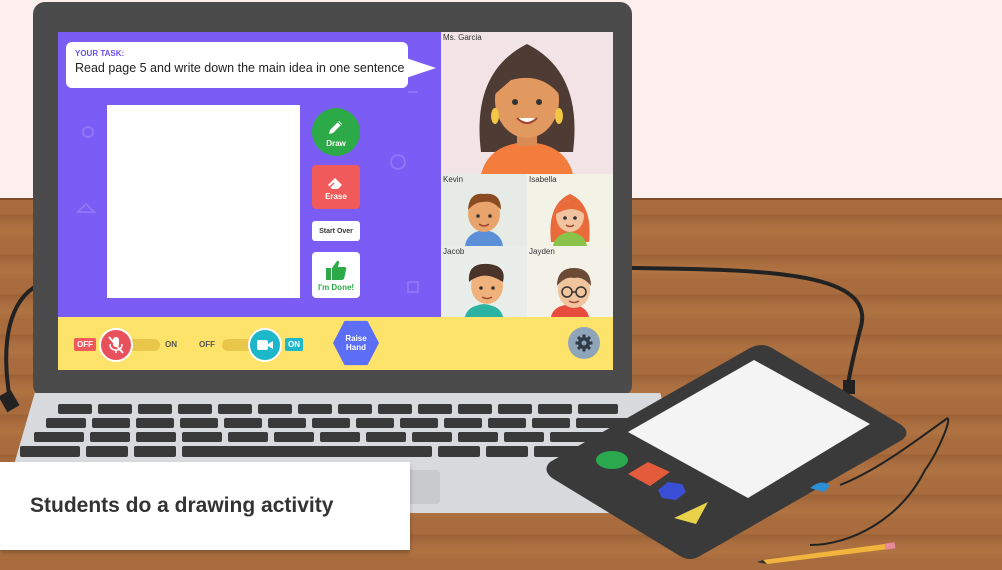 Image resolution: width=1002 pixels, height=570 pixels. I want to click on done-button: I'm Done!, so click(336, 275).